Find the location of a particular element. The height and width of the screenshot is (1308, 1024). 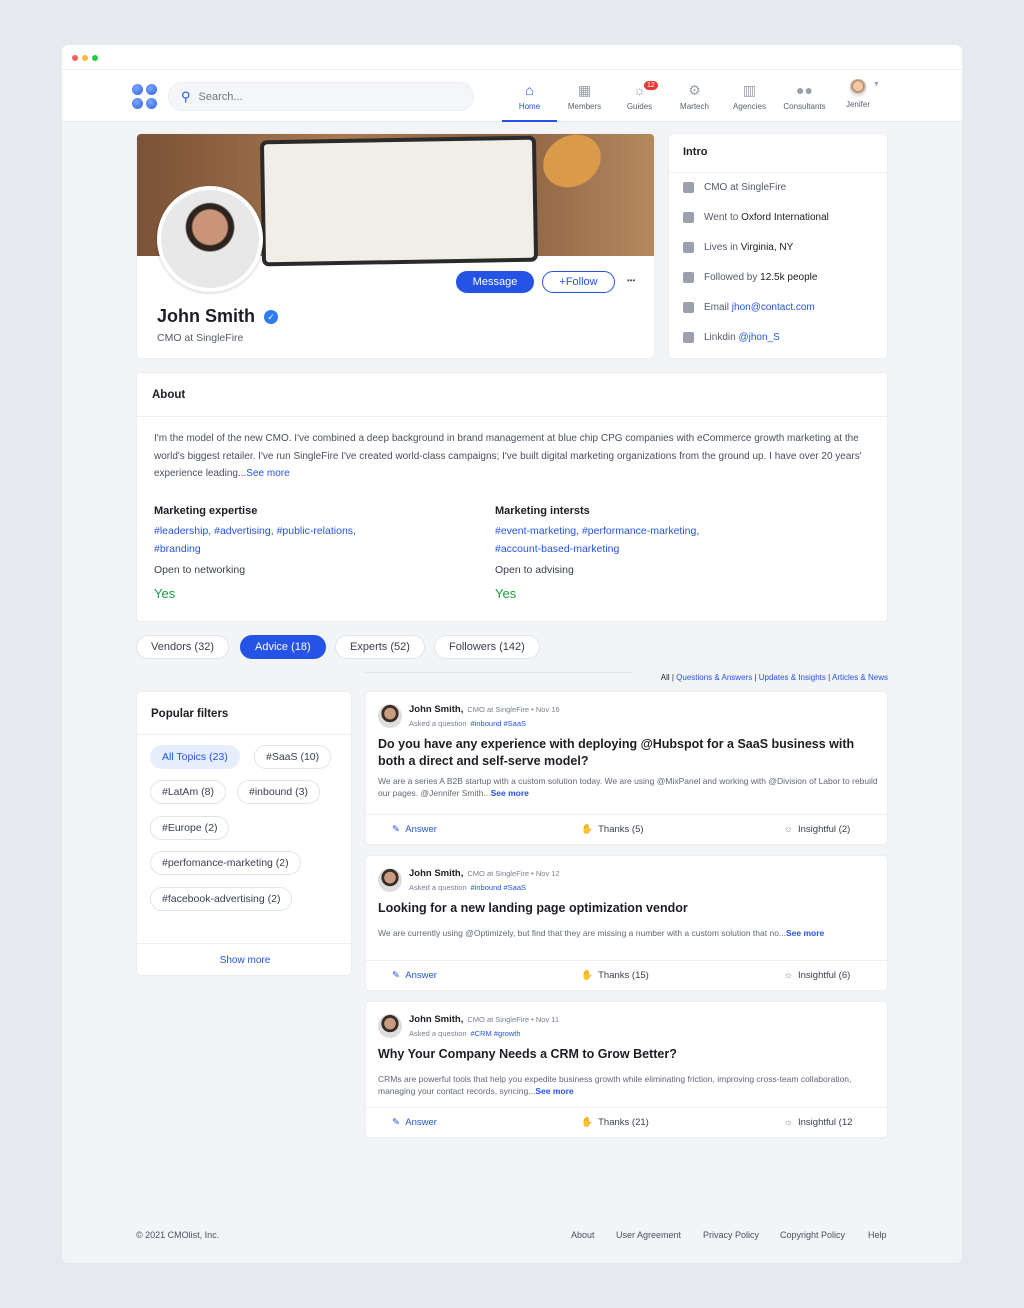

filter-chip: #SaaS (10) is located at coordinates (293, 757).